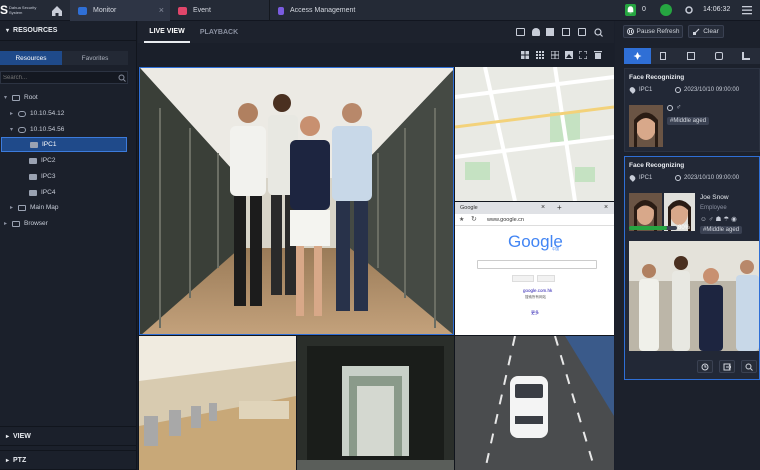 This screenshot has width=760, height=470. What do you see at coordinates (95, 58) in the screenshot?
I see `subtab-favorites: Favorites` at bounding box center [95, 58].